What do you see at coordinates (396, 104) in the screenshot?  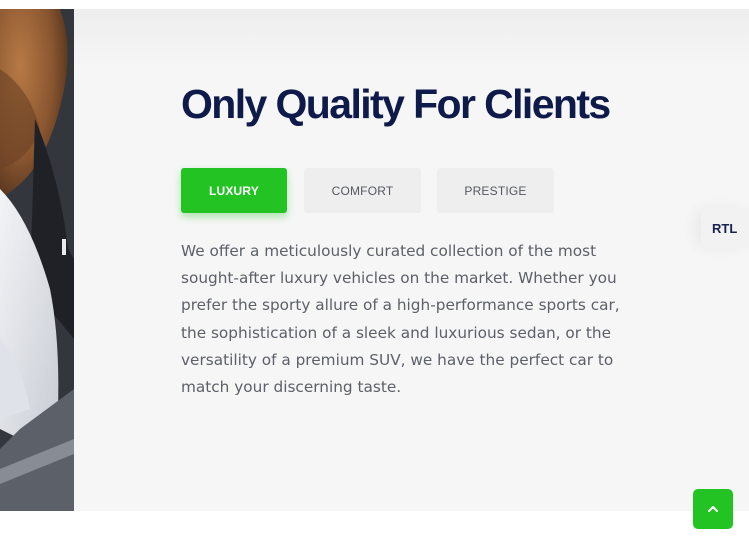 I see `section-heading: Only Quality For Clients` at bounding box center [396, 104].